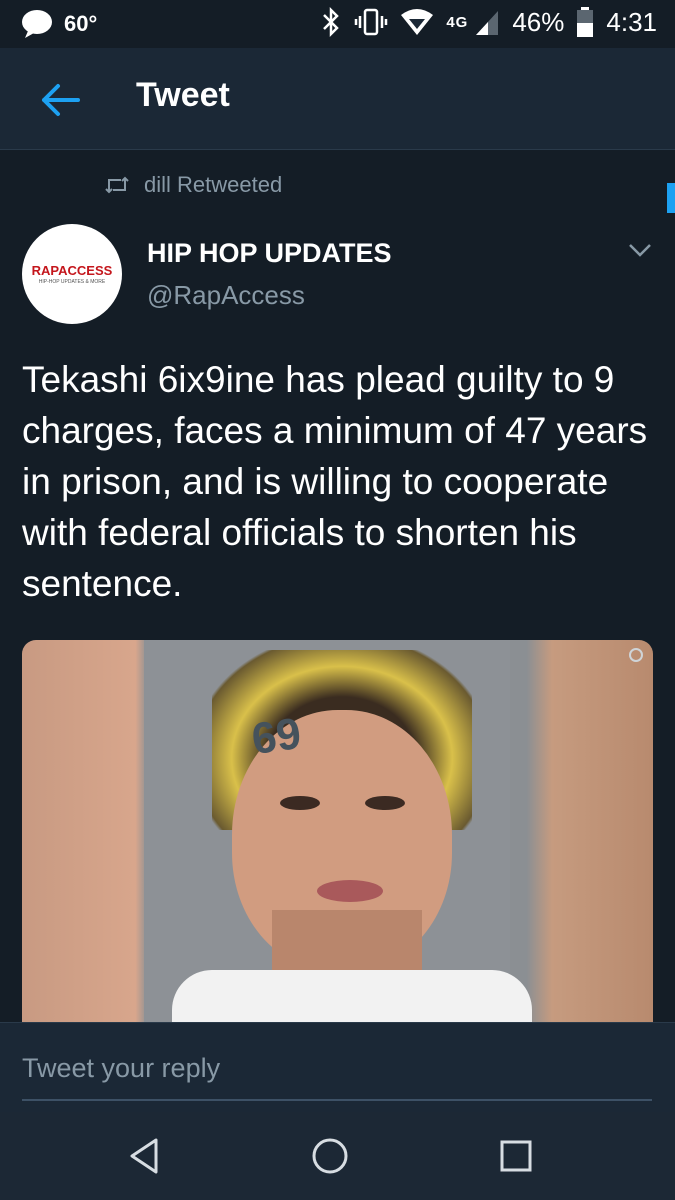 The height and width of the screenshot is (1200, 675). What do you see at coordinates (117, 185) in the screenshot?
I see `retweet-icon` at bounding box center [117, 185].